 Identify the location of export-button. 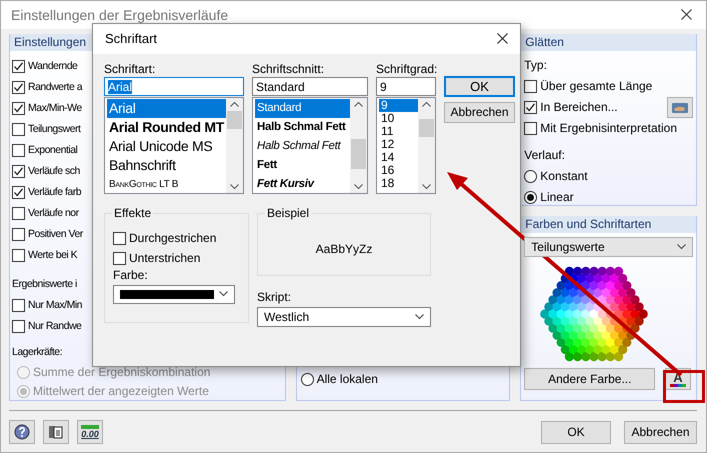
(56, 432).